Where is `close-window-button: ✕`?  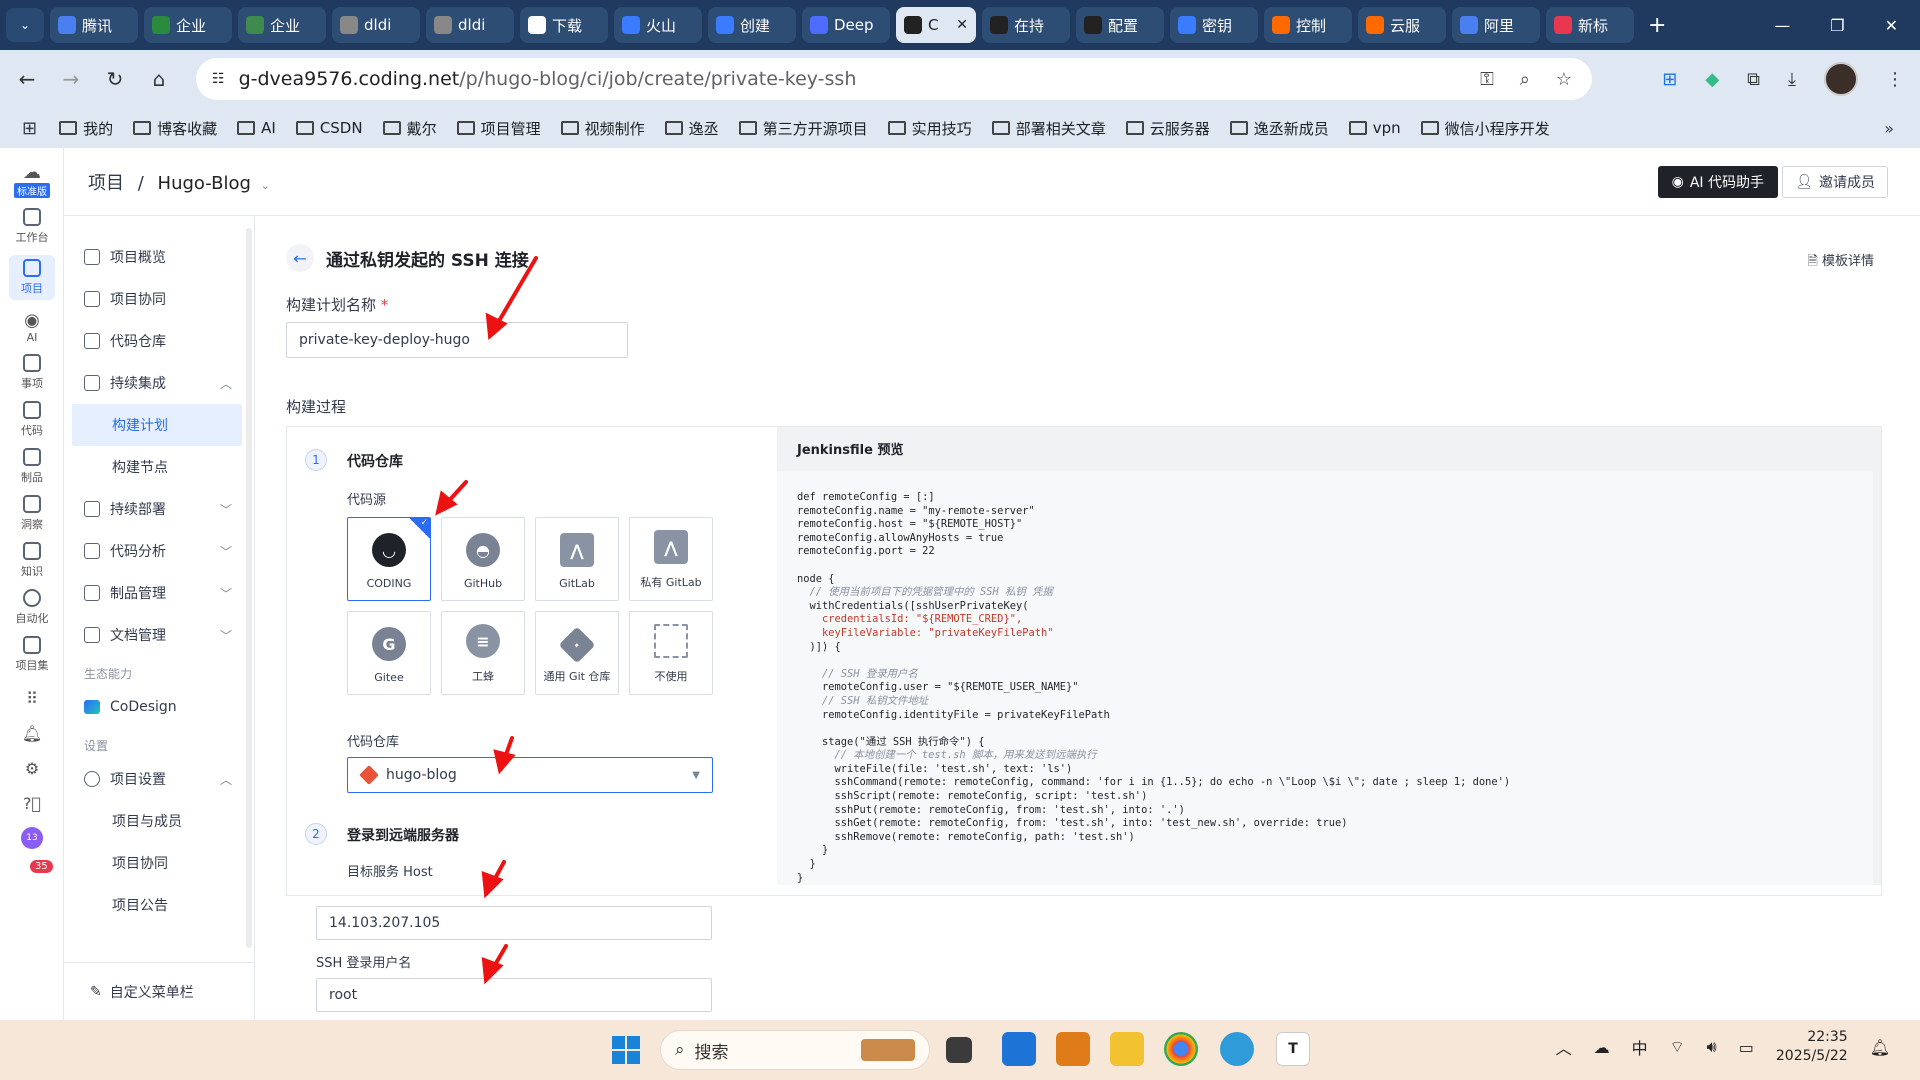 close-window-button: ✕ is located at coordinates (1891, 25).